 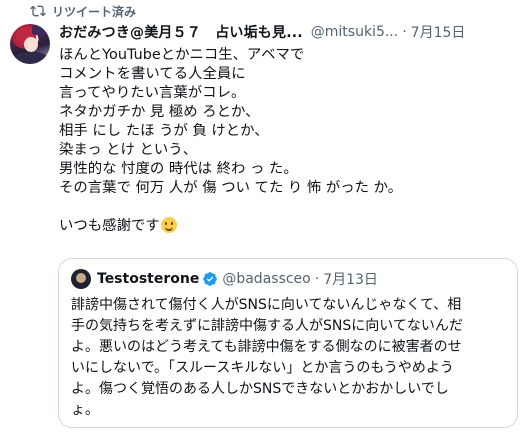 What do you see at coordinates (266, 347) in the screenshot?
I see `quote-line: よ。悪いのはどう考えても誹謗中傷をする側なのに被害者のせ` at bounding box center [266, 347].